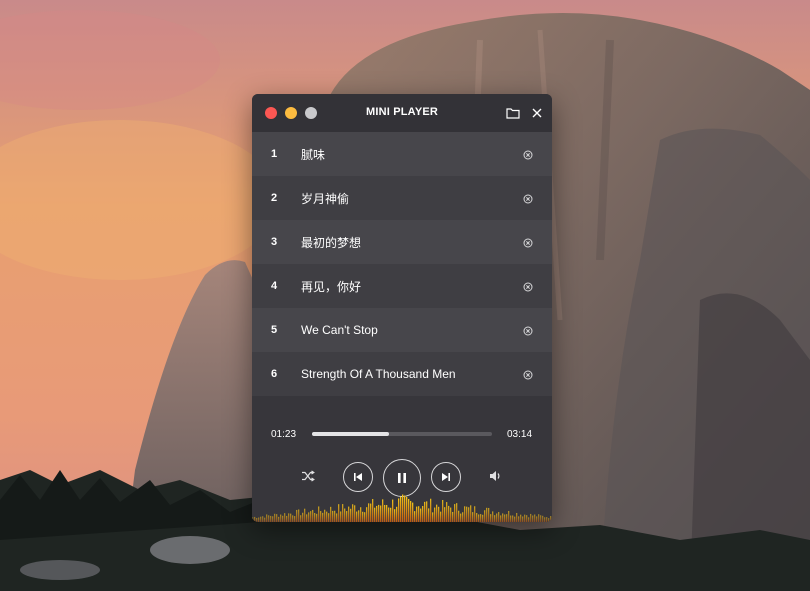  What do you see at coordinates (402, 154) in the screenshot?
I see `playlist-track-1: 1 腻味` at bounding box center [402, 154].